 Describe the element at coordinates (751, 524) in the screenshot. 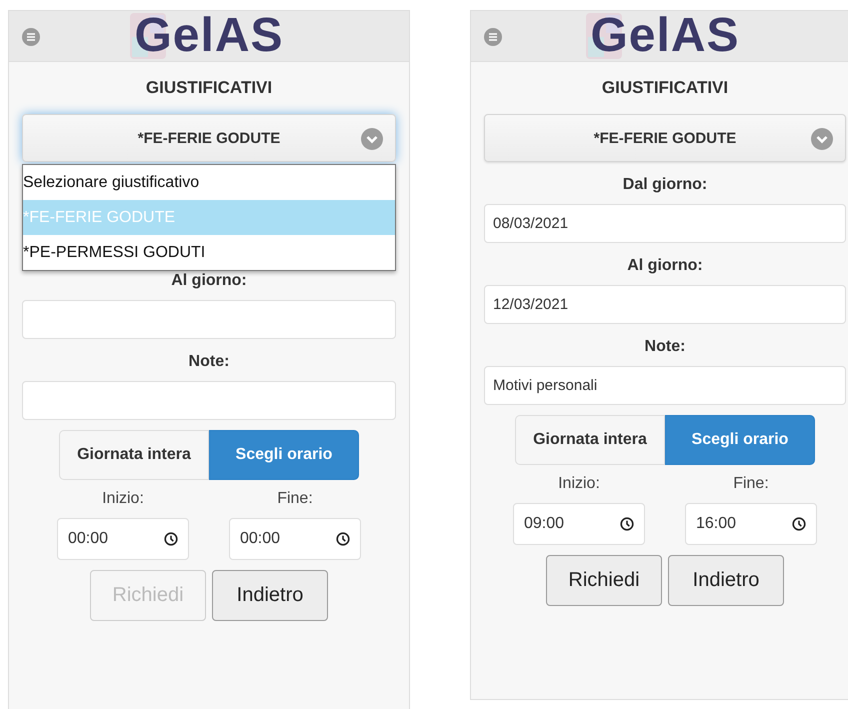

I see `time-input-field: 16:00` at that location.